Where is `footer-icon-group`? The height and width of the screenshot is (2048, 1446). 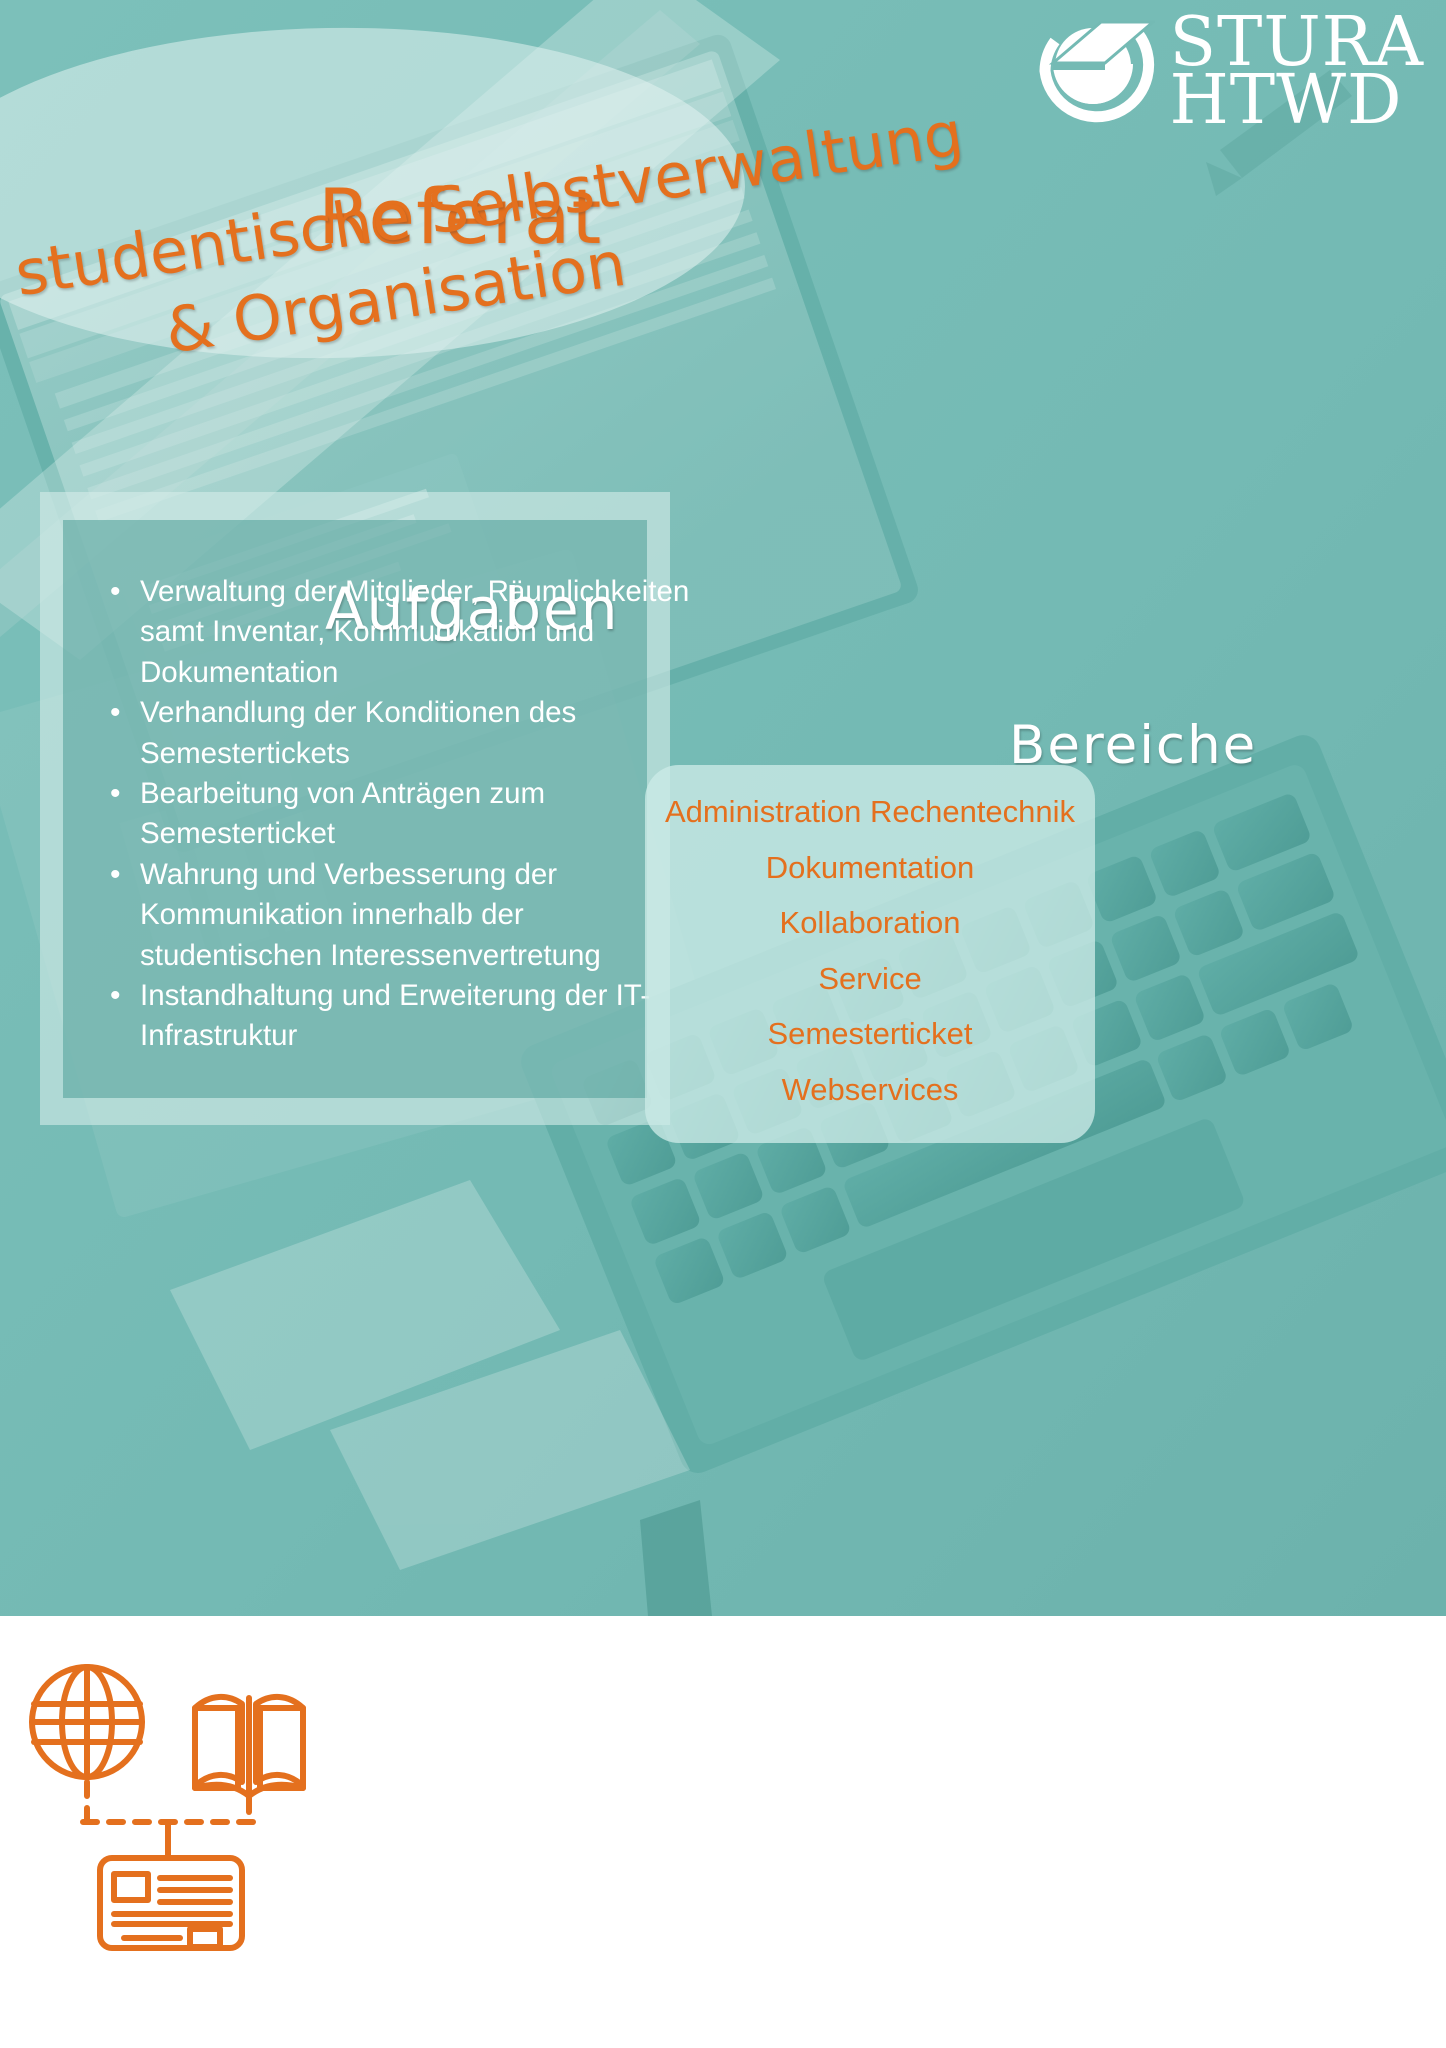 footer-icon-group is located at coordinates (180, 1816).